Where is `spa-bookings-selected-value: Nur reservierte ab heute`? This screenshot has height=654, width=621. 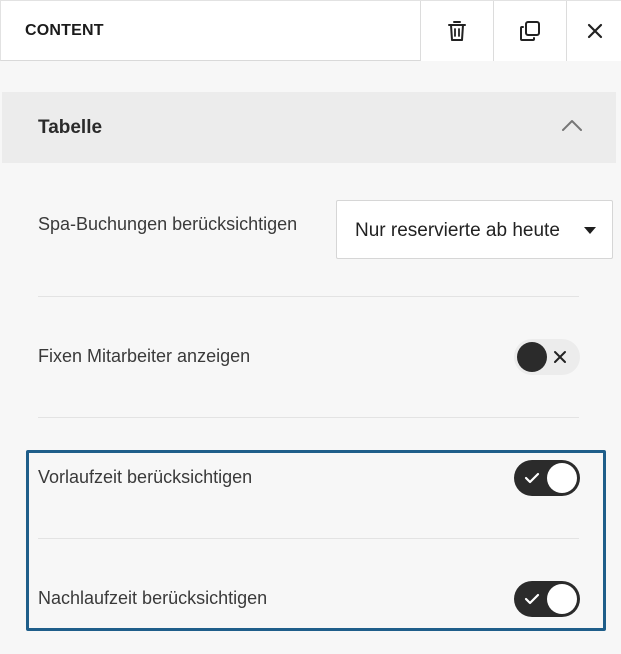 spa-bookings-selected-value: Nur reservierte ab heute is located at coordinates (457, 230).